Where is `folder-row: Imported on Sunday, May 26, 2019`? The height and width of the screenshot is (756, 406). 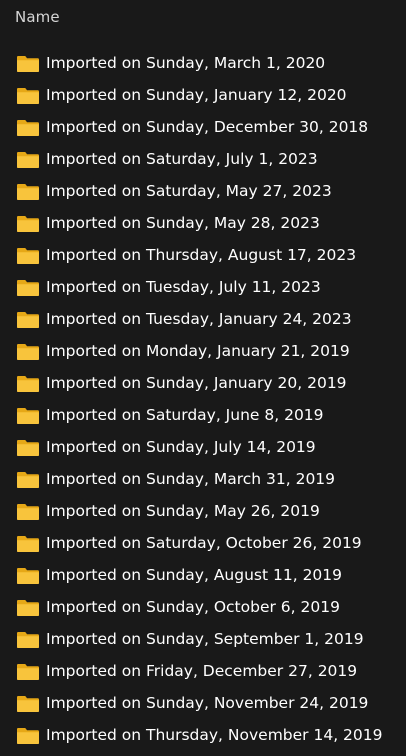
folder-row: Imported on Sunday, May 26, 2019 is located at coordinates (203, 512).